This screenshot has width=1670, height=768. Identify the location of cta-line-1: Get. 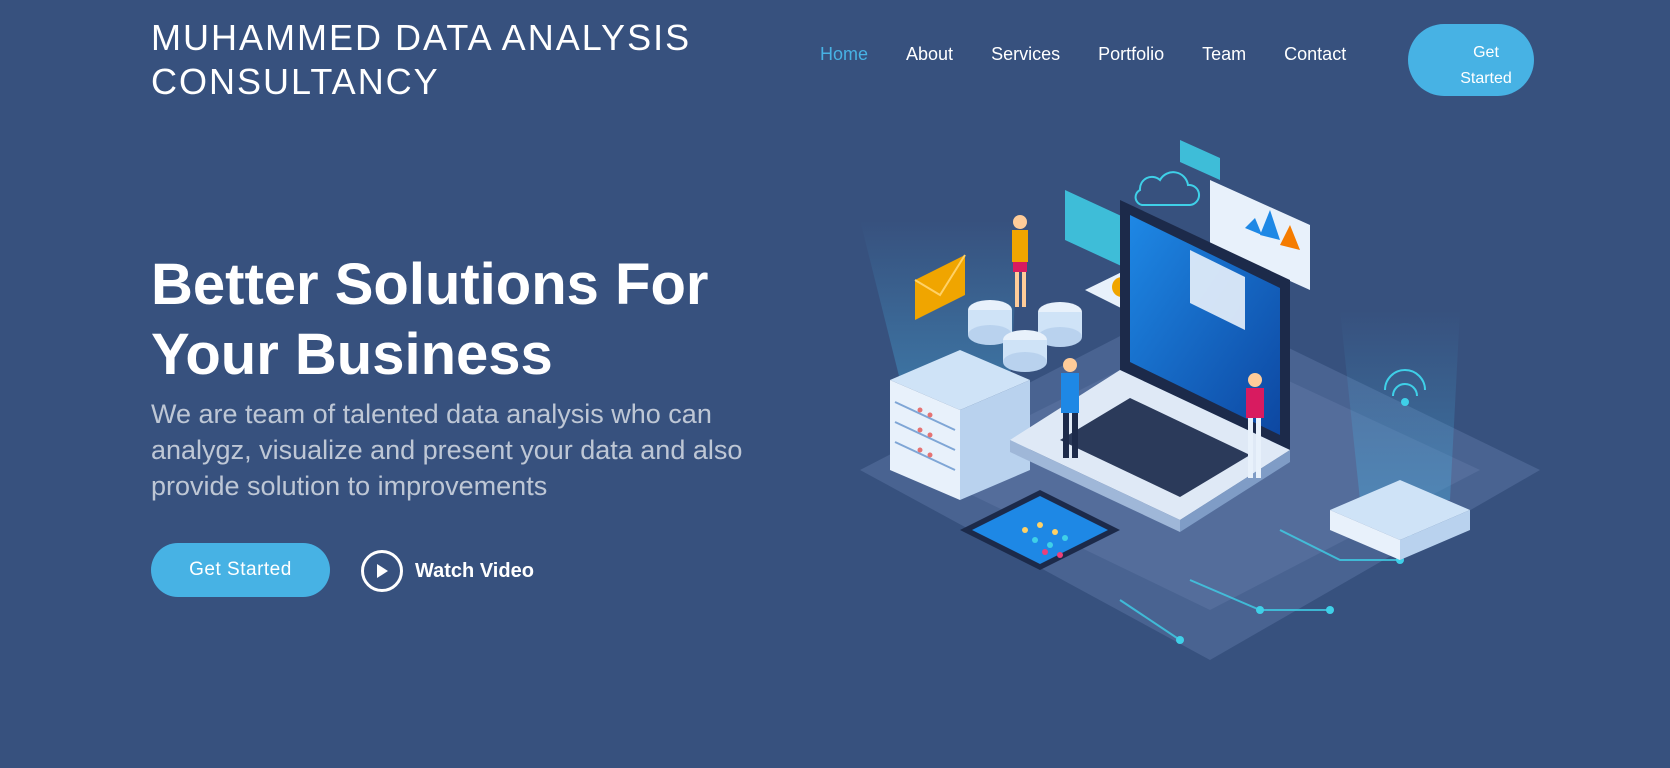
(1486, 52).